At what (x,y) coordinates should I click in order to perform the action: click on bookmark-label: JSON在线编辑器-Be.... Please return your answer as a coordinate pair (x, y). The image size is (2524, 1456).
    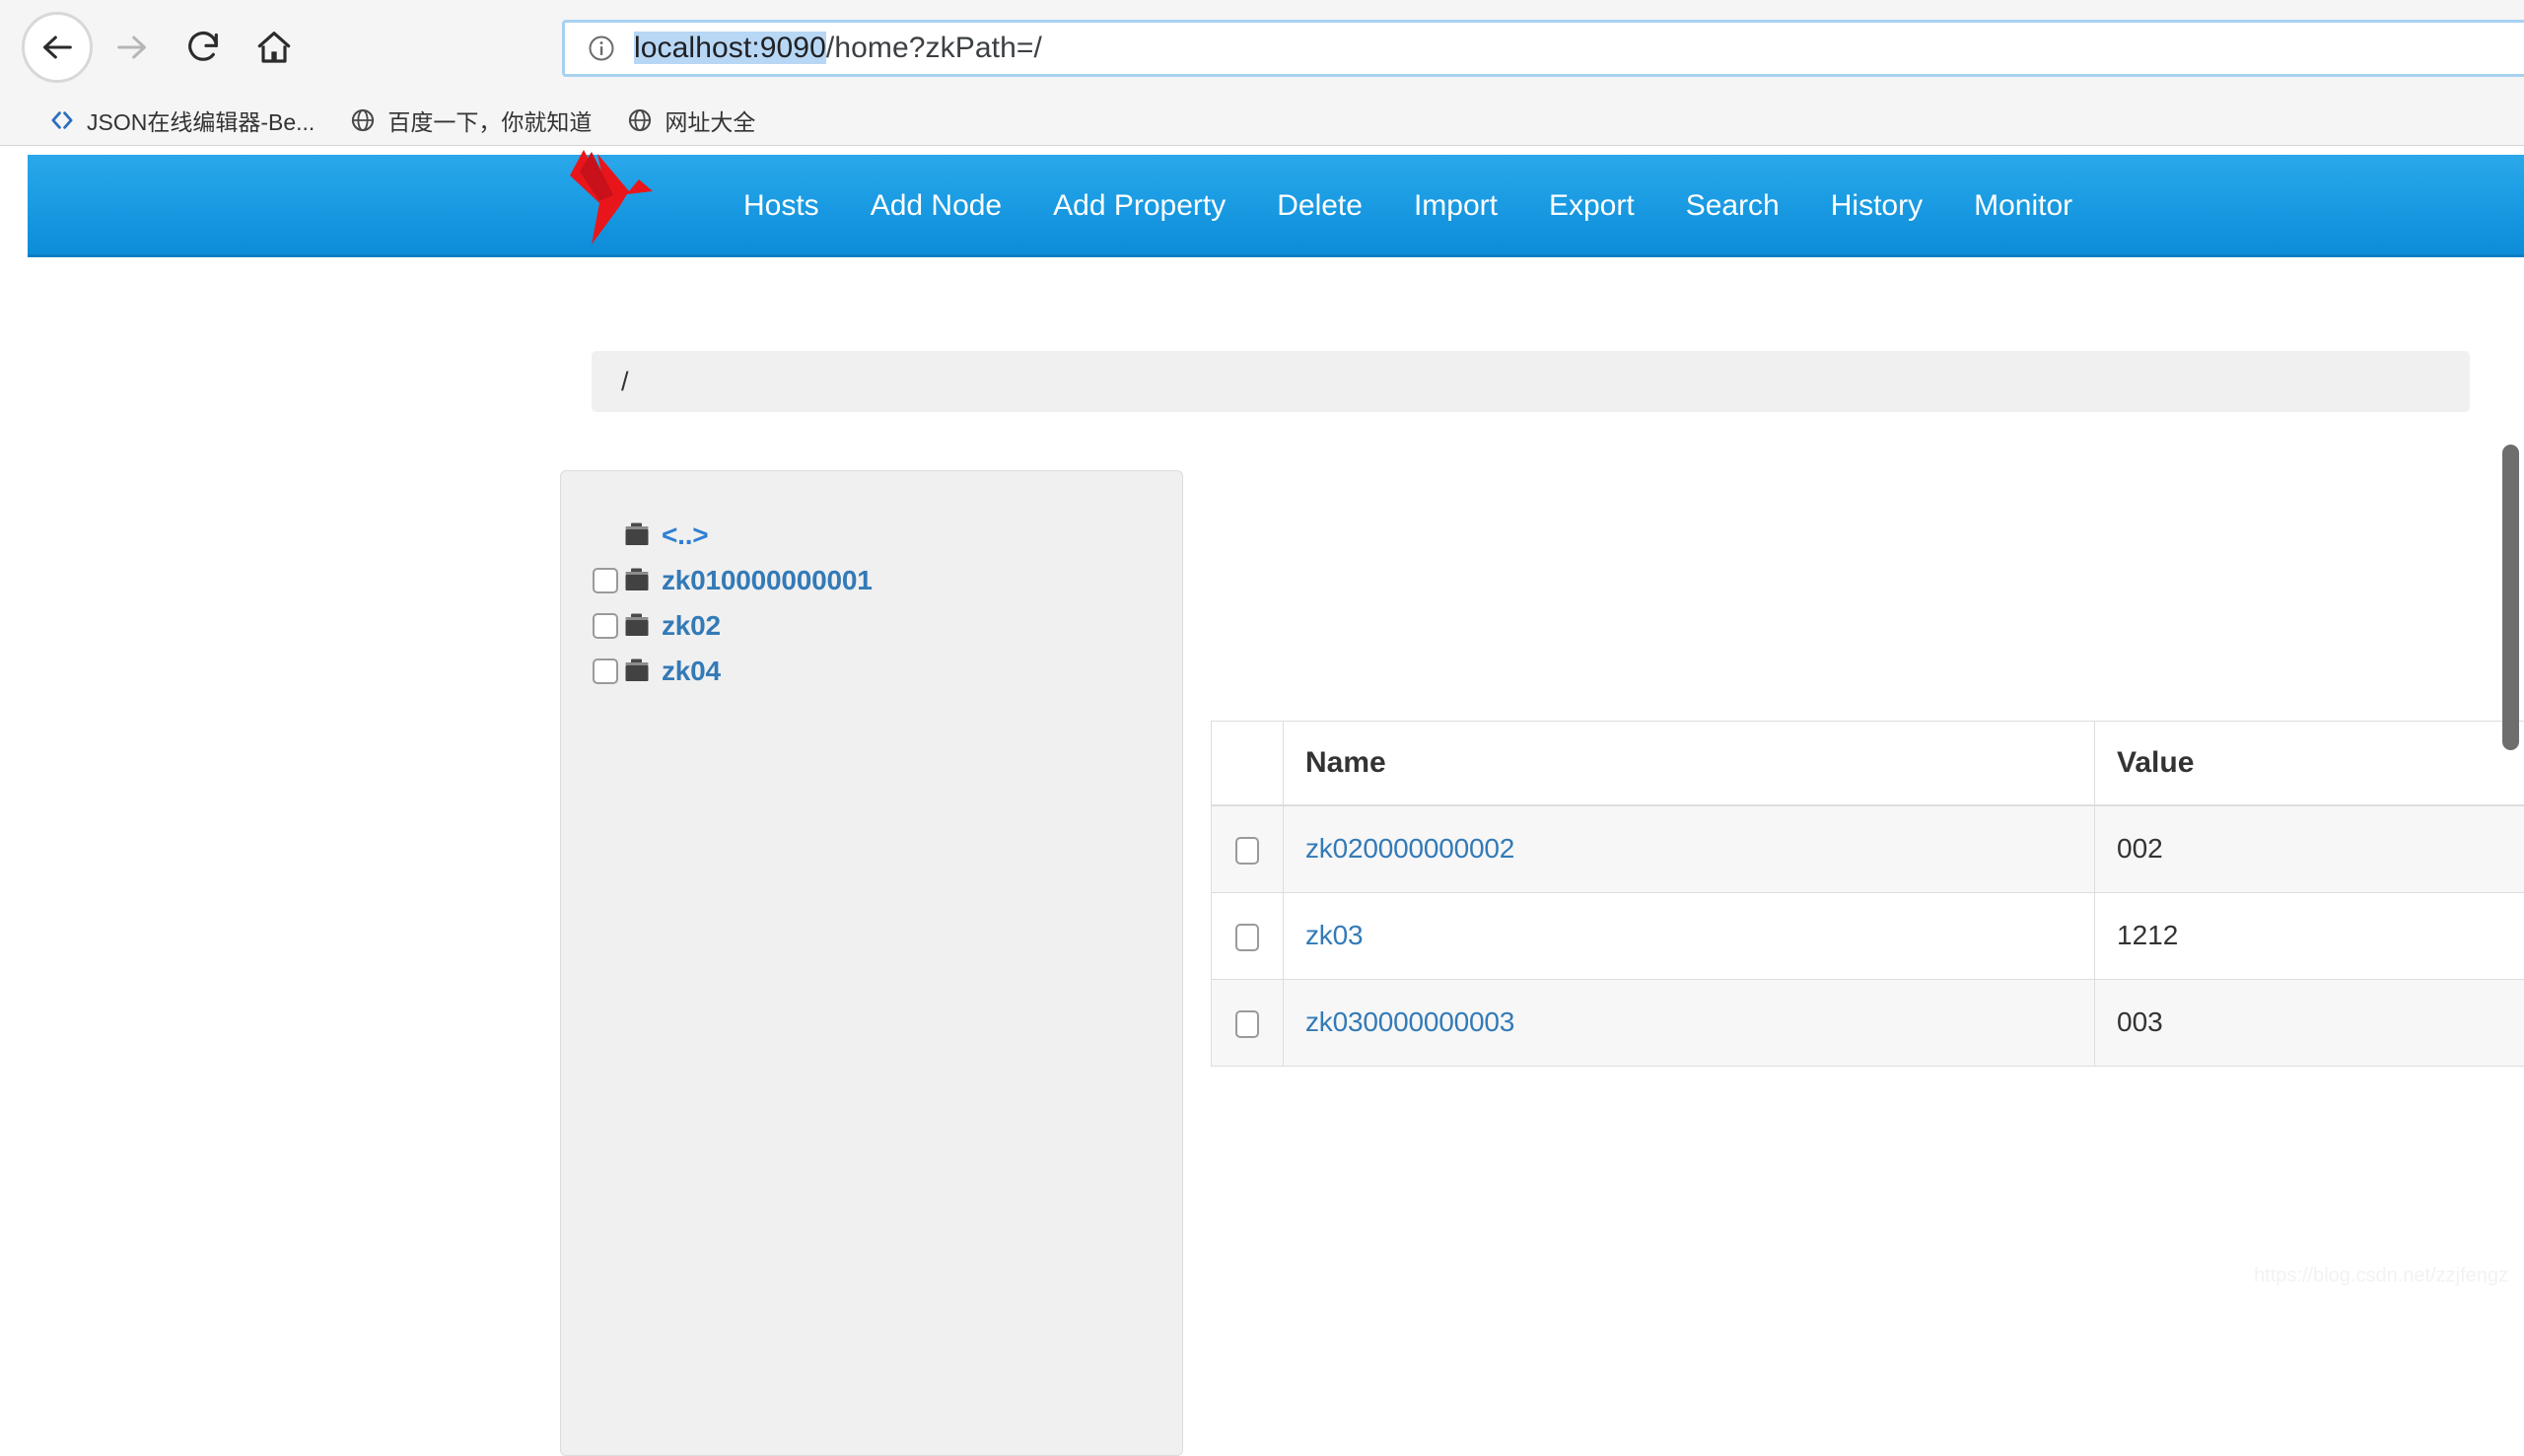
    Looking at the image, I should click on (201, 120).